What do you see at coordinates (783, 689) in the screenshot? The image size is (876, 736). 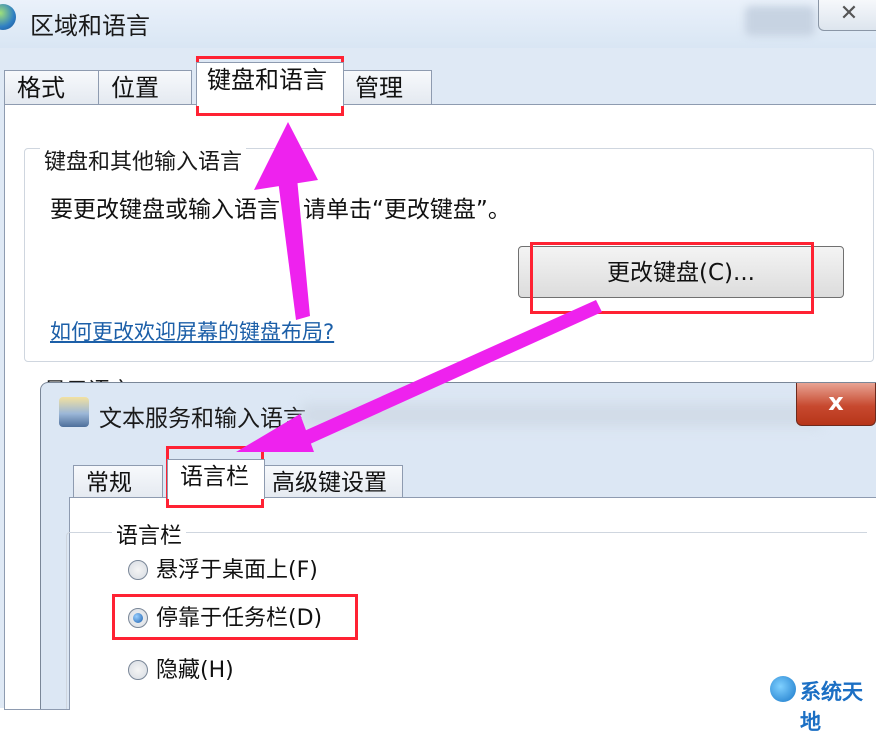 I see `globe-logo-icon` at bounding box center [783, 689].